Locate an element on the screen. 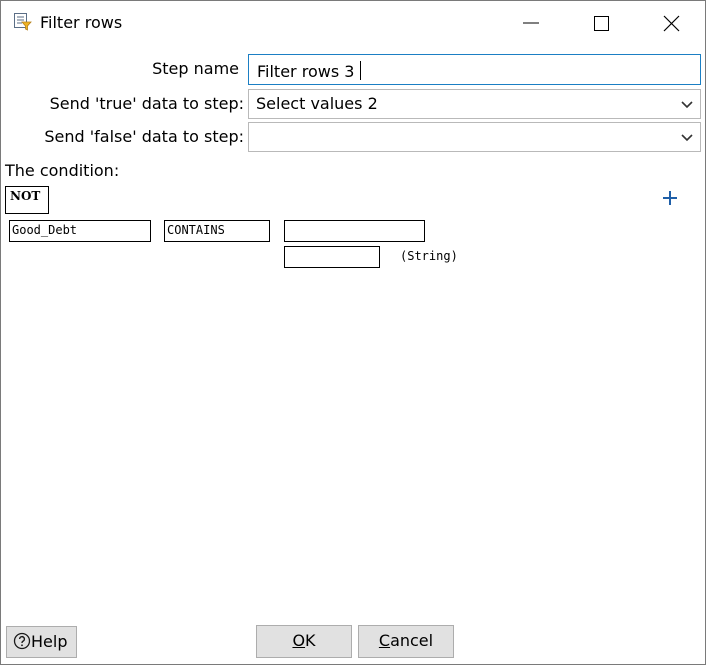 This screenshot has width=706, height=665. cancel-label: ancel is located at coordinates (412, 640).